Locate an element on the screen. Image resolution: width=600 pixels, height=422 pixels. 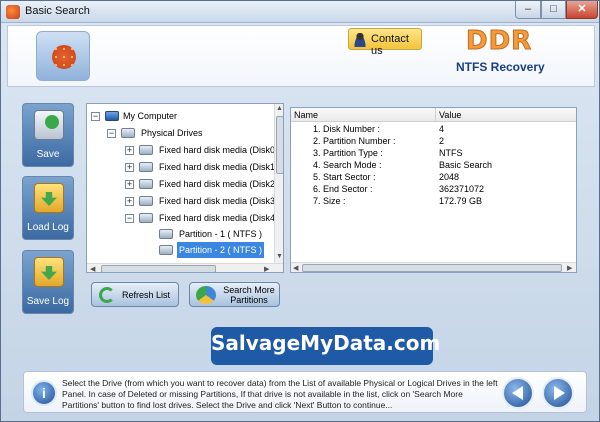
save-button: Save is located at coordinates (48, 135).